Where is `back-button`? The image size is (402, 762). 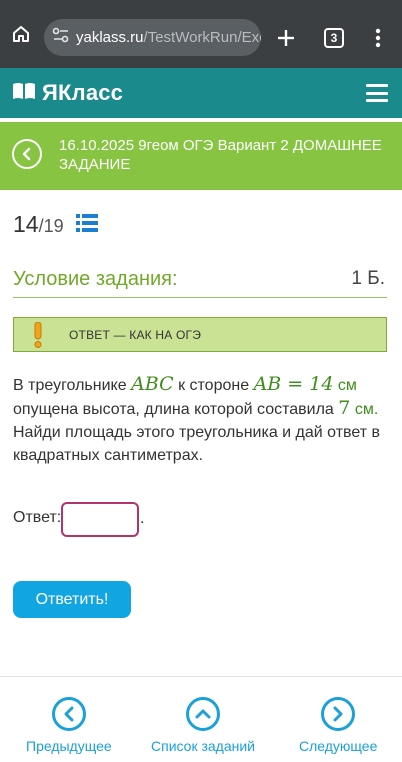
back-button is located at coordinates (27, 154).